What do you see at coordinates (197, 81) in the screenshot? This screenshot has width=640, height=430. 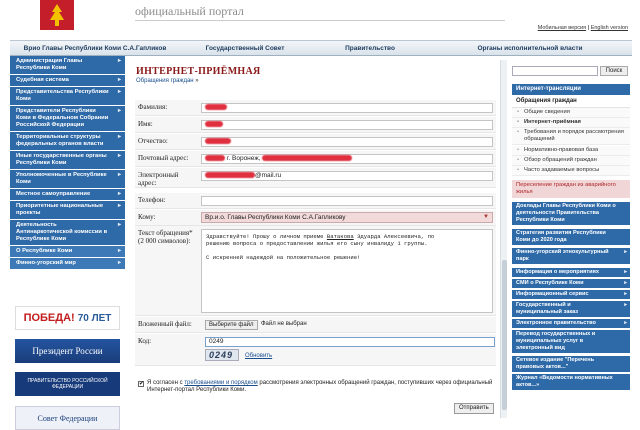 I see `breadcrumb-arrow: »` at bounding box center [197, 81].